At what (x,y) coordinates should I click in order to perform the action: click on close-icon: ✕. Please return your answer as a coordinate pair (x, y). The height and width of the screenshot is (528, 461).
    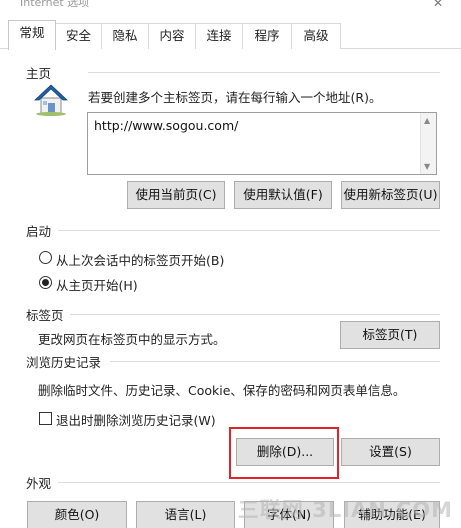
    Looking at the image, I should click on (438, 5).